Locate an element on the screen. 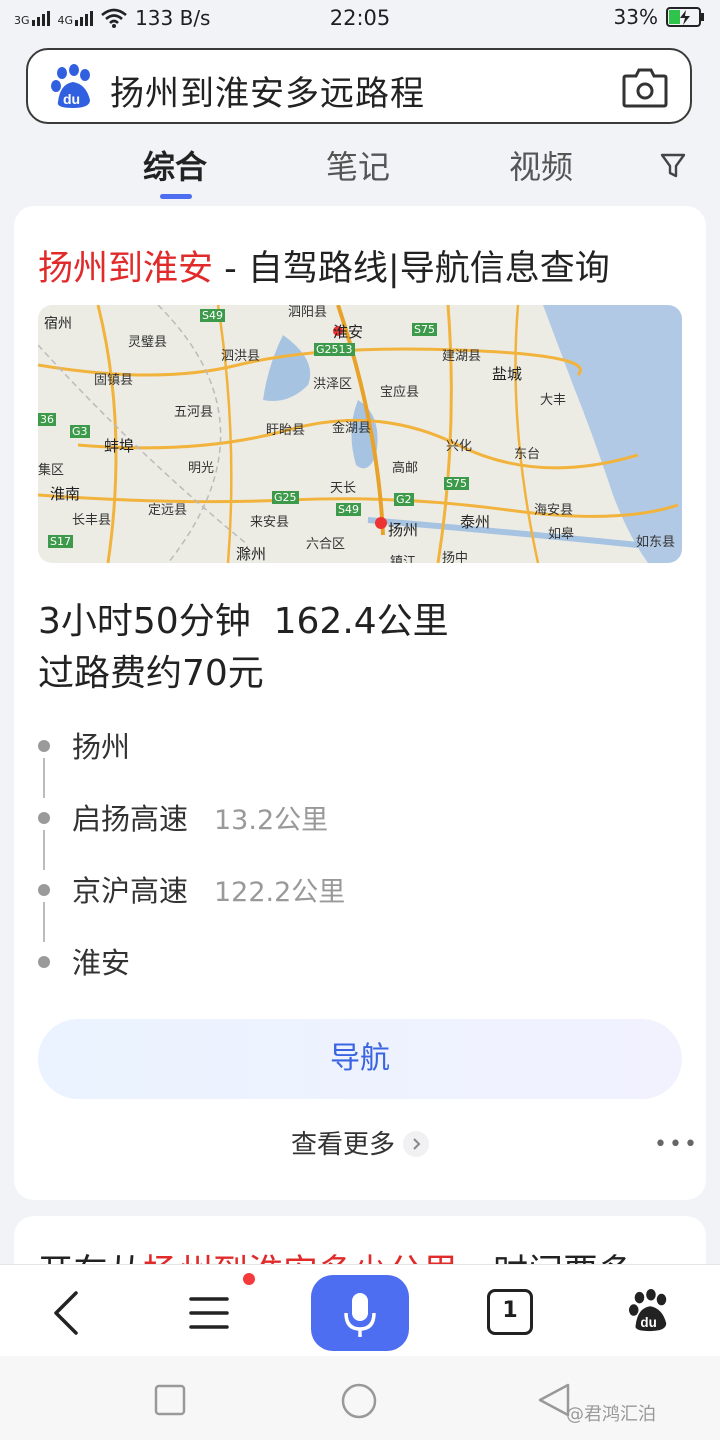 The image size is (720, 1440). step-name: 京沪高速 is located at coordinates (130, 891).